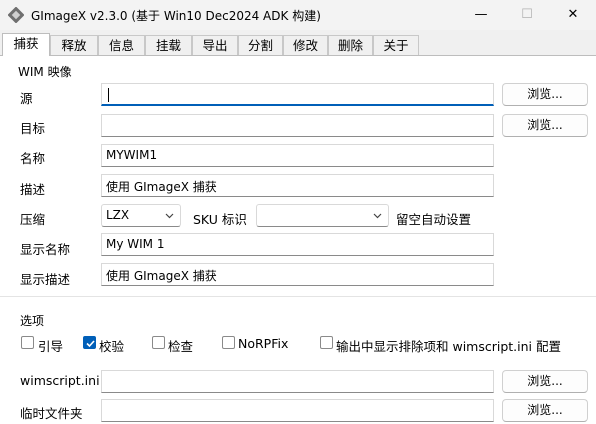 The width and height of the screenshot is (596, 424). What do you see at coordinates (60, 380) in the screenshot?
I see `wimscript-label: wimscript.ini` at bounding box center [60, 380].